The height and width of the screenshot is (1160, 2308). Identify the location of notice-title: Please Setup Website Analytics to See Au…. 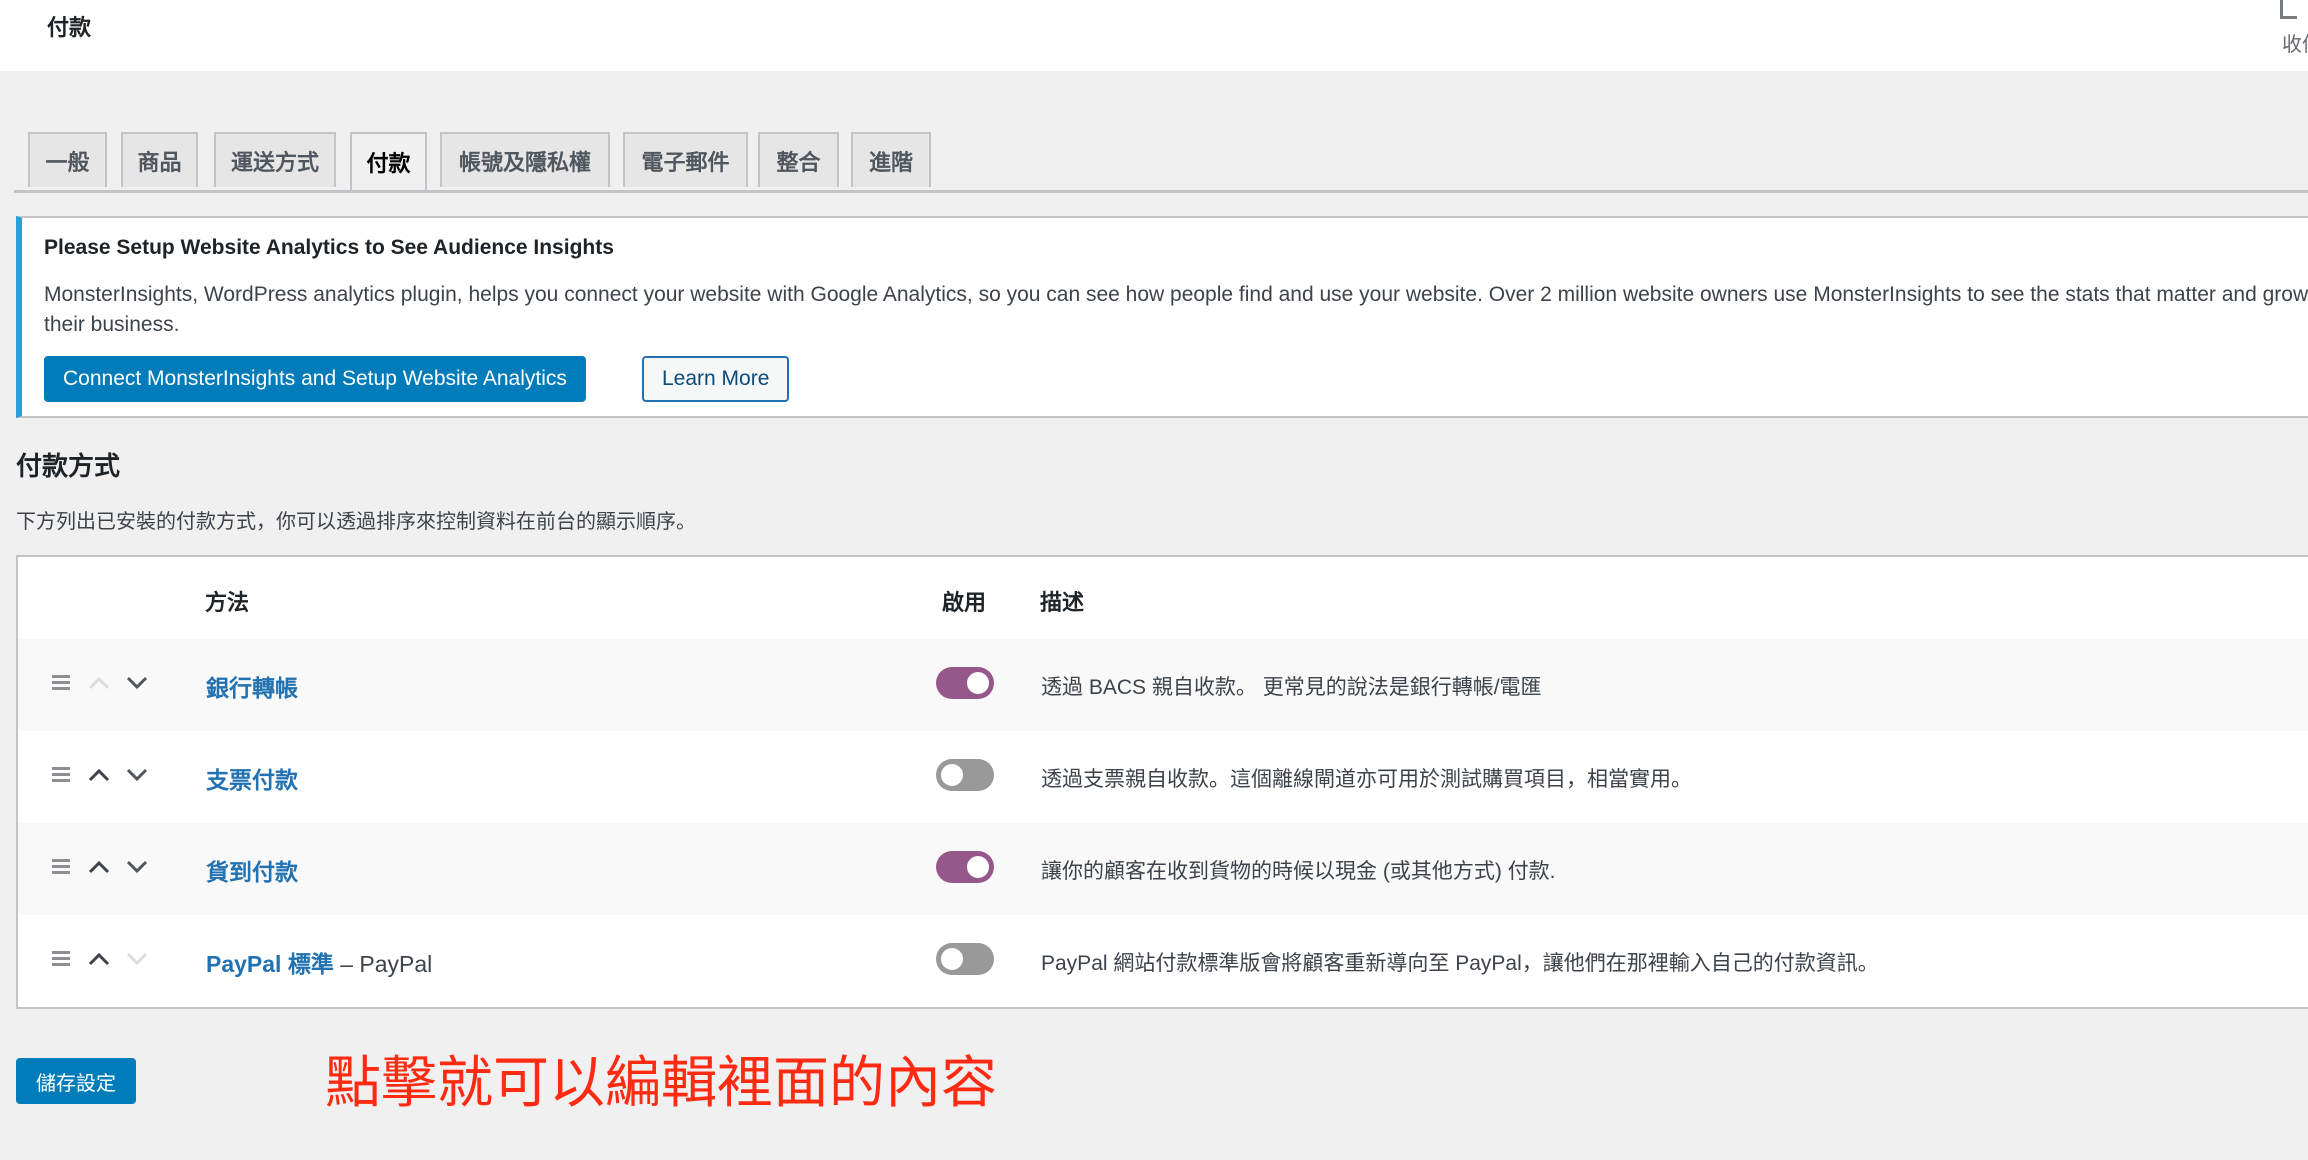
(329, 247).